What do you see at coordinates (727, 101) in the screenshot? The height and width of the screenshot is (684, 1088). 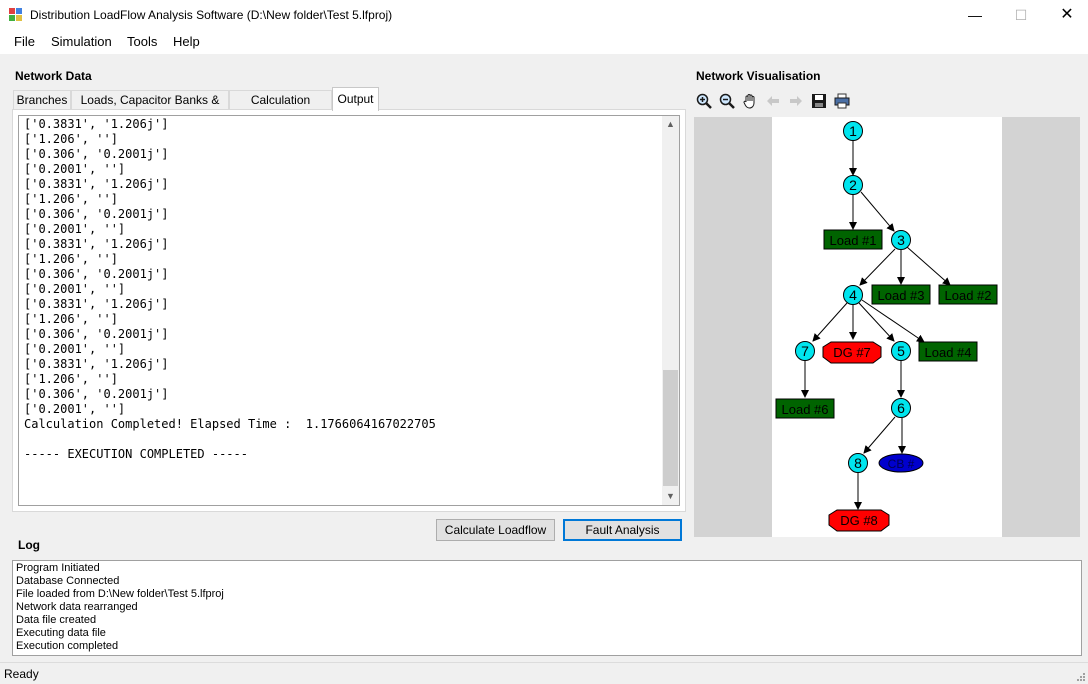 I see `zoom-out-icon` at bounding box center [727, 101].